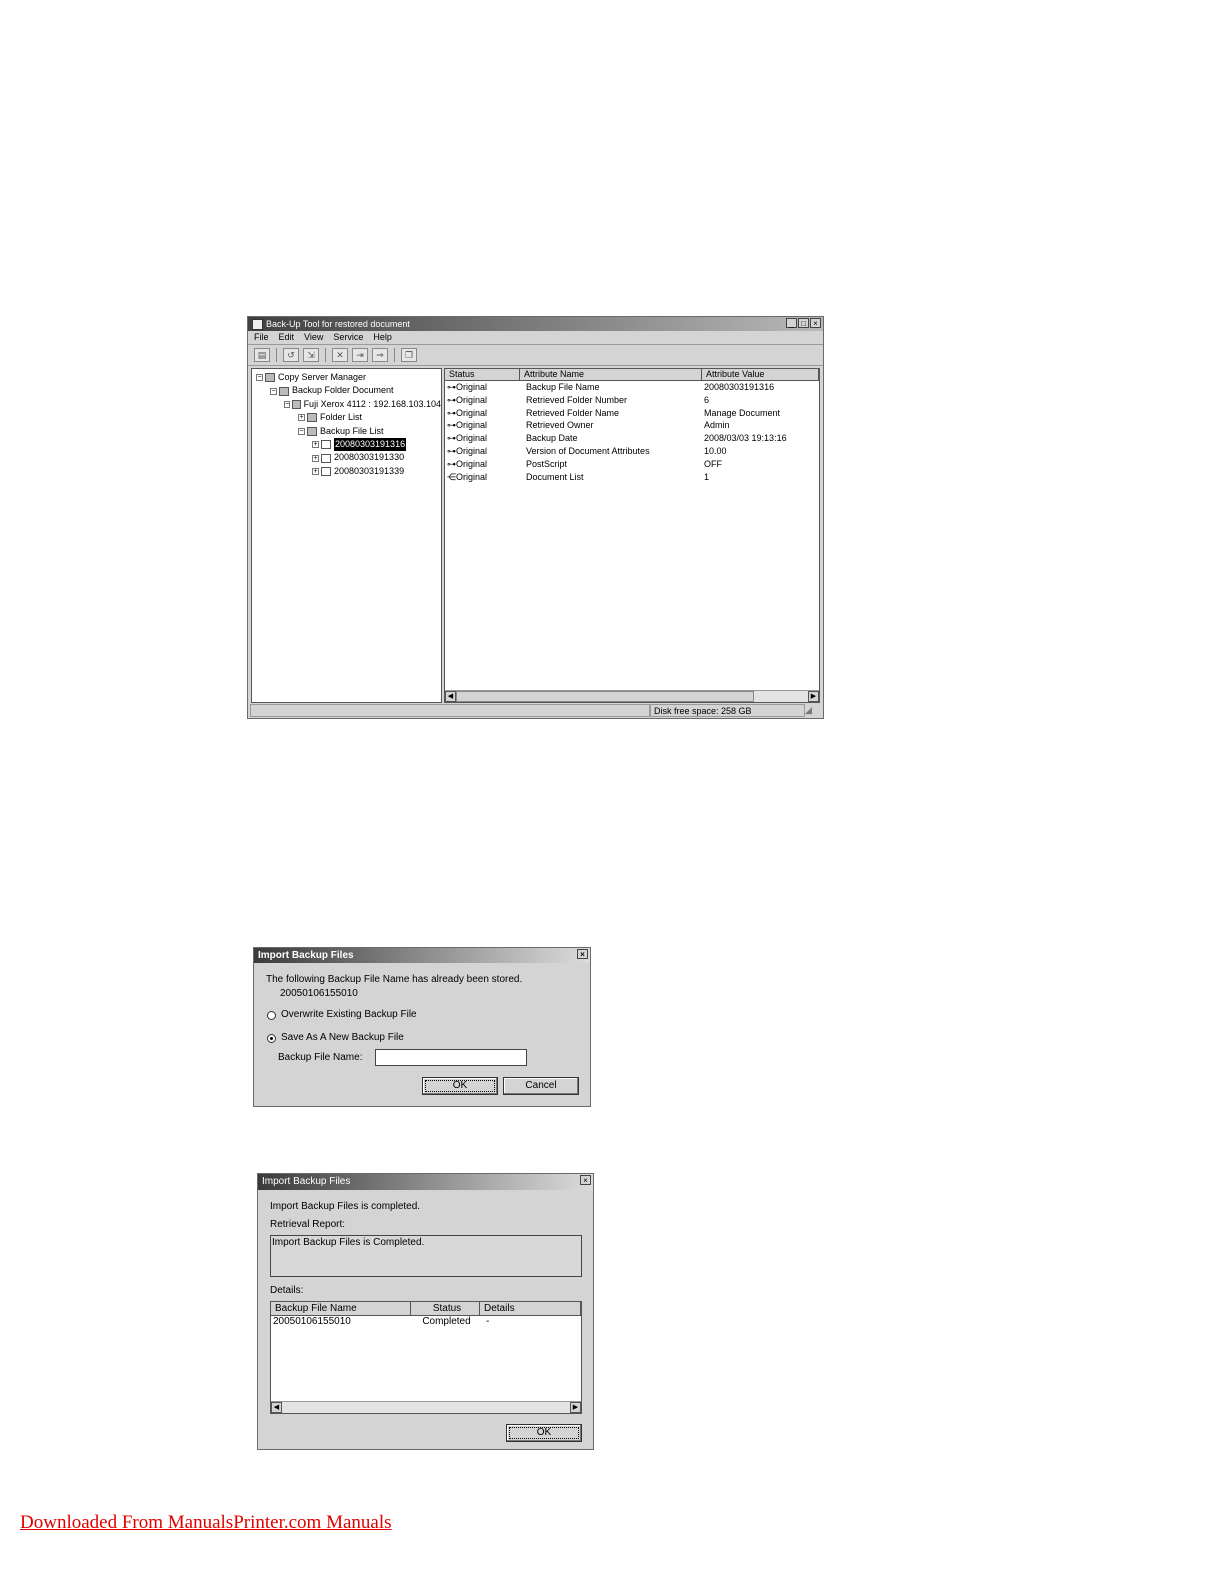 Image resolution: width=1224 pixels, height=1584 pixels. Describe the element at coordinates (313, 337) in the screenshot. I see `menu-view: View` at that location.